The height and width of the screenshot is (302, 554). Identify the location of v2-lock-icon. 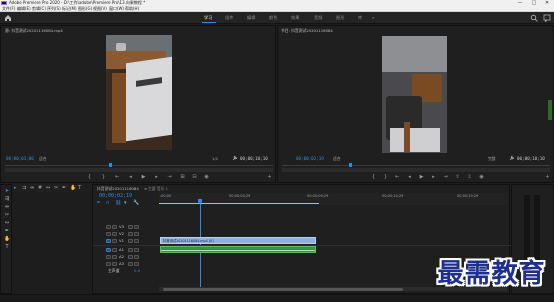
(108, 233).